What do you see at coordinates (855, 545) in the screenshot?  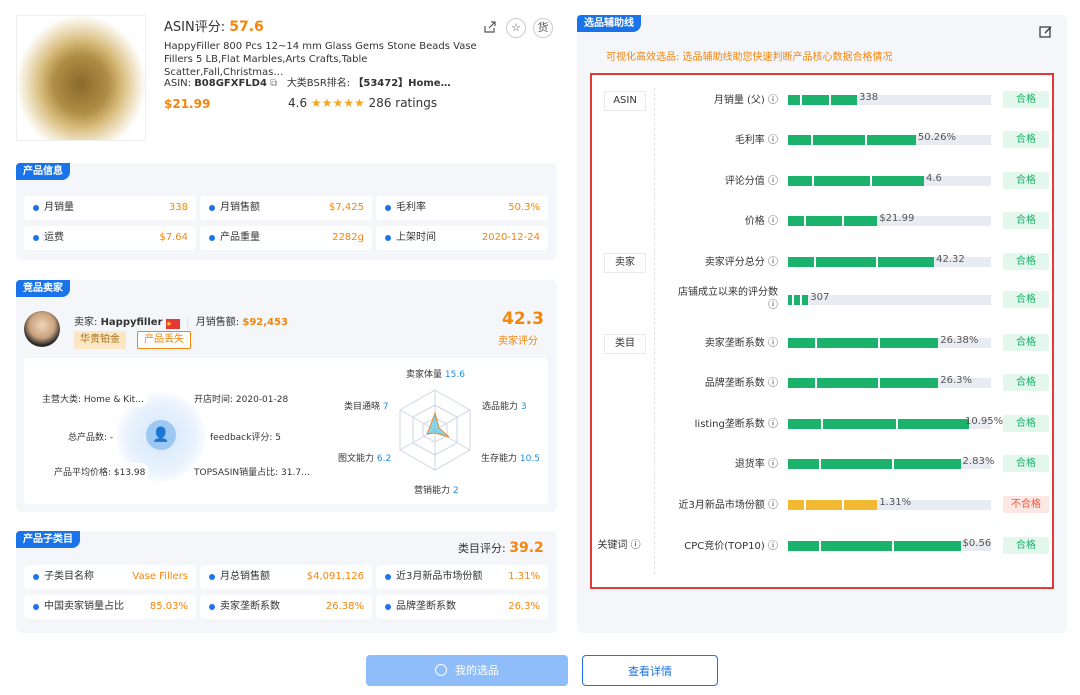 I see `metric-row: CPC竞价(TOP10) ⓘ $0.56 合格` at bounding box center [855, 545].